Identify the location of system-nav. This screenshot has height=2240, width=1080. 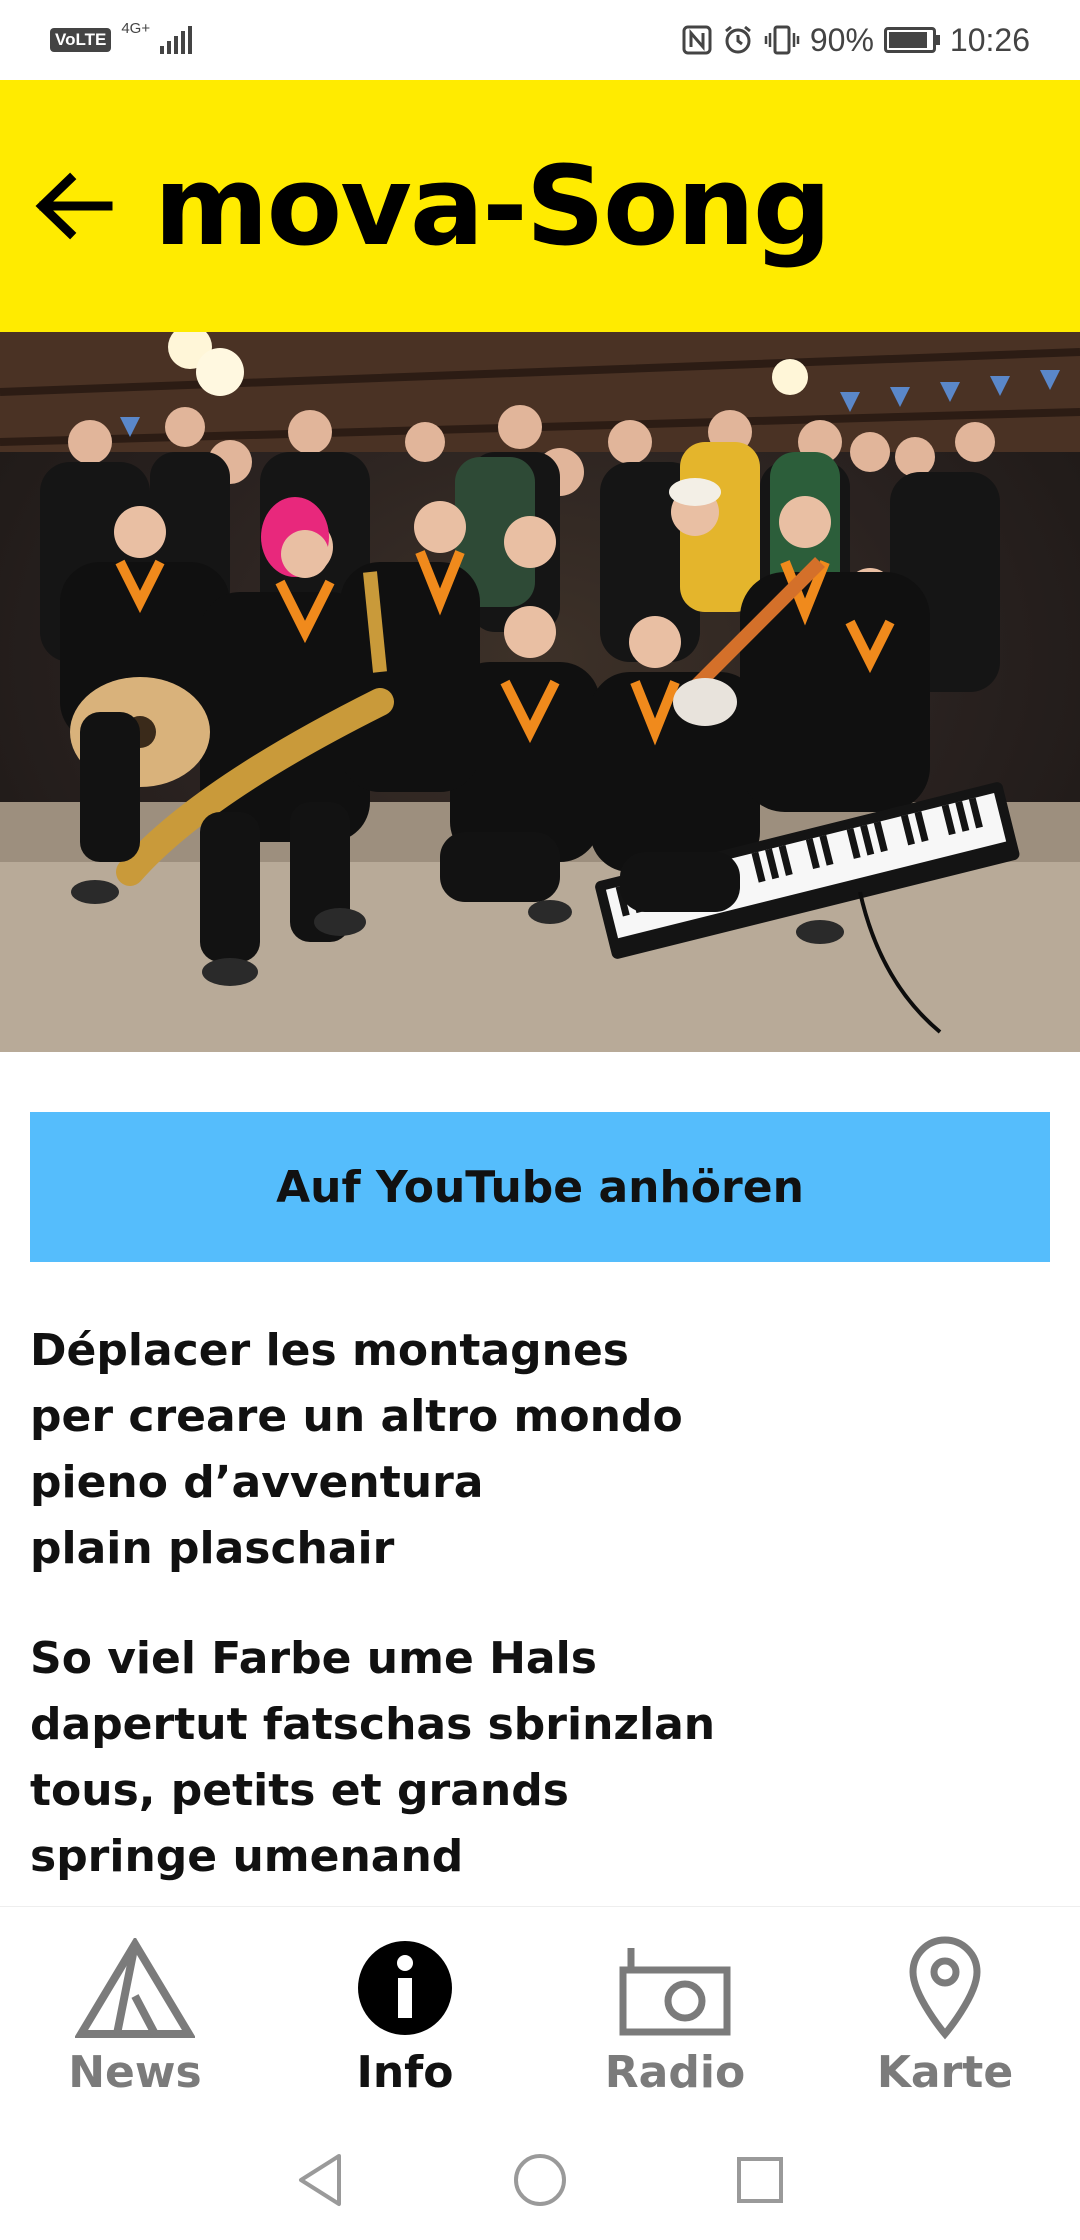
(540, 2180).